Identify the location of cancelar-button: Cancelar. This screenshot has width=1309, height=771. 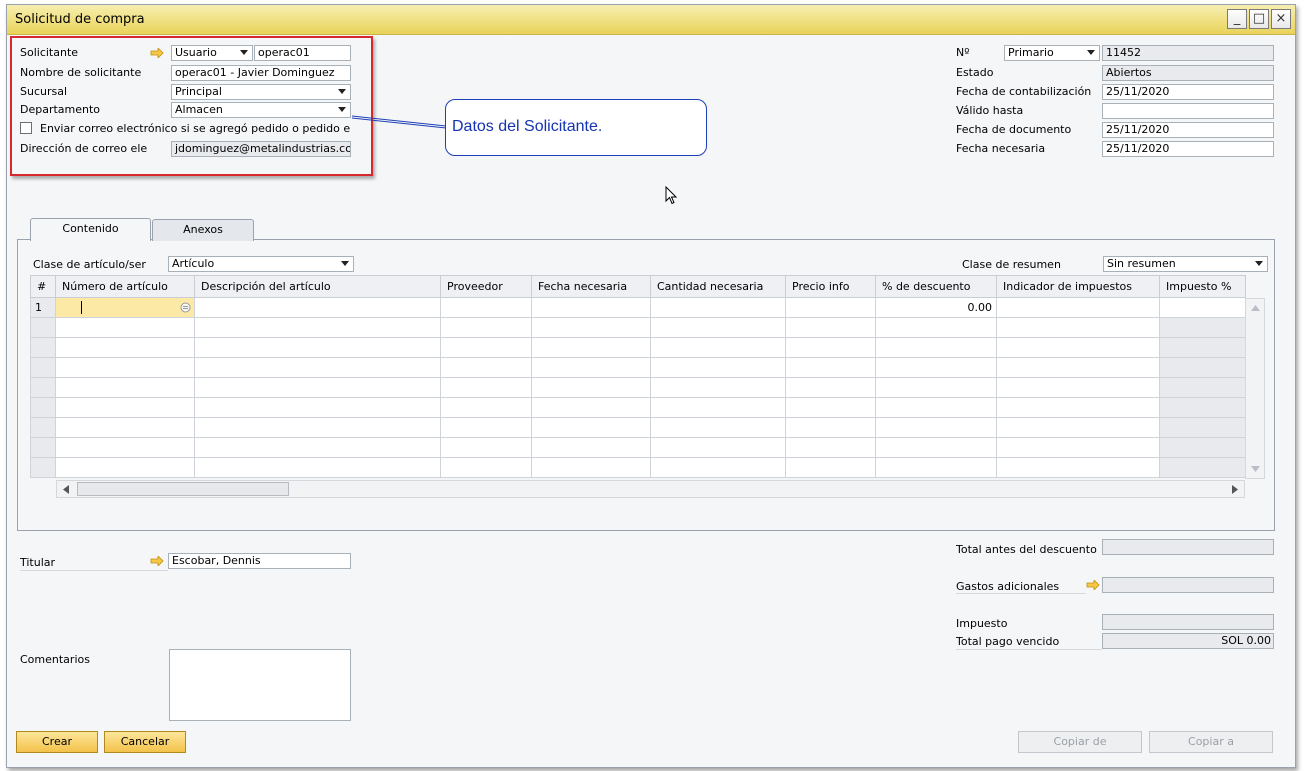
(145, 742).